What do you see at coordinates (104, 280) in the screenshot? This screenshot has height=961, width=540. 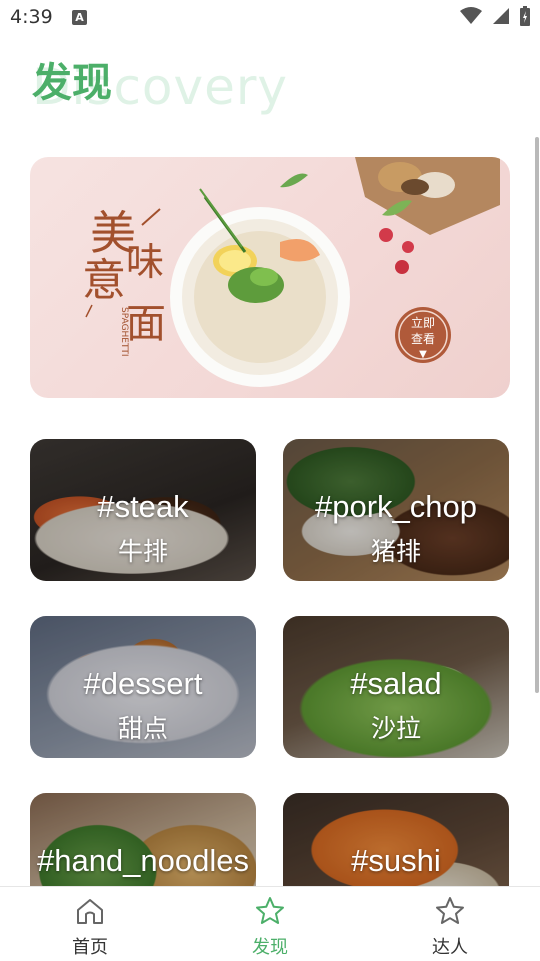 I see `svg-text: 意` at bounding box center [104, 280].